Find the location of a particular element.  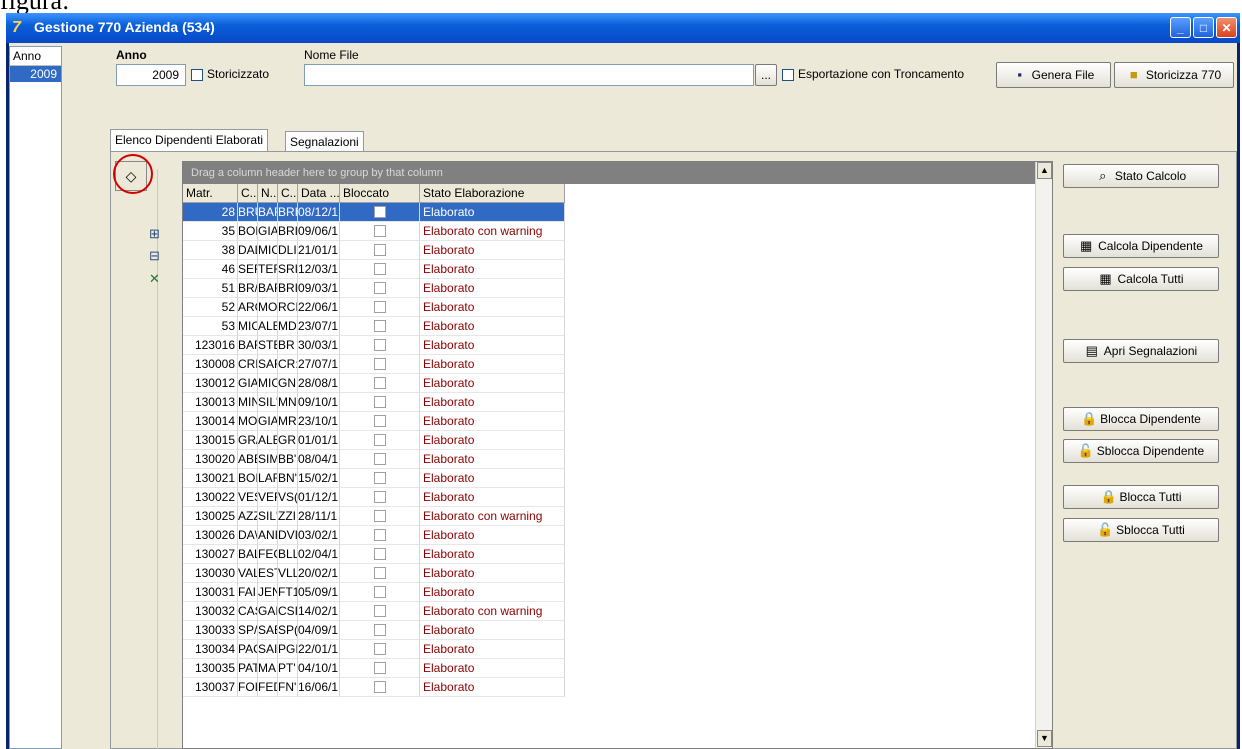

table-row: 130031FAIIJENFT105/09/1 Elaborato is located at coordinates (609, 592).